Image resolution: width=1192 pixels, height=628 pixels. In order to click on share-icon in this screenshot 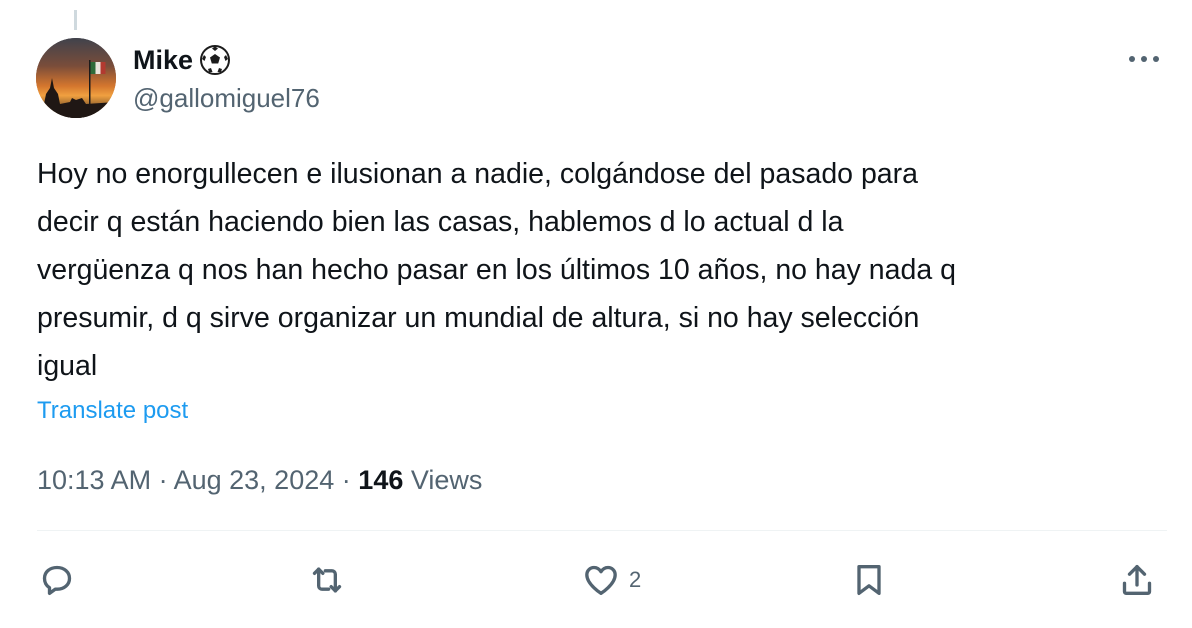, I will do `click(1137, 580)`.